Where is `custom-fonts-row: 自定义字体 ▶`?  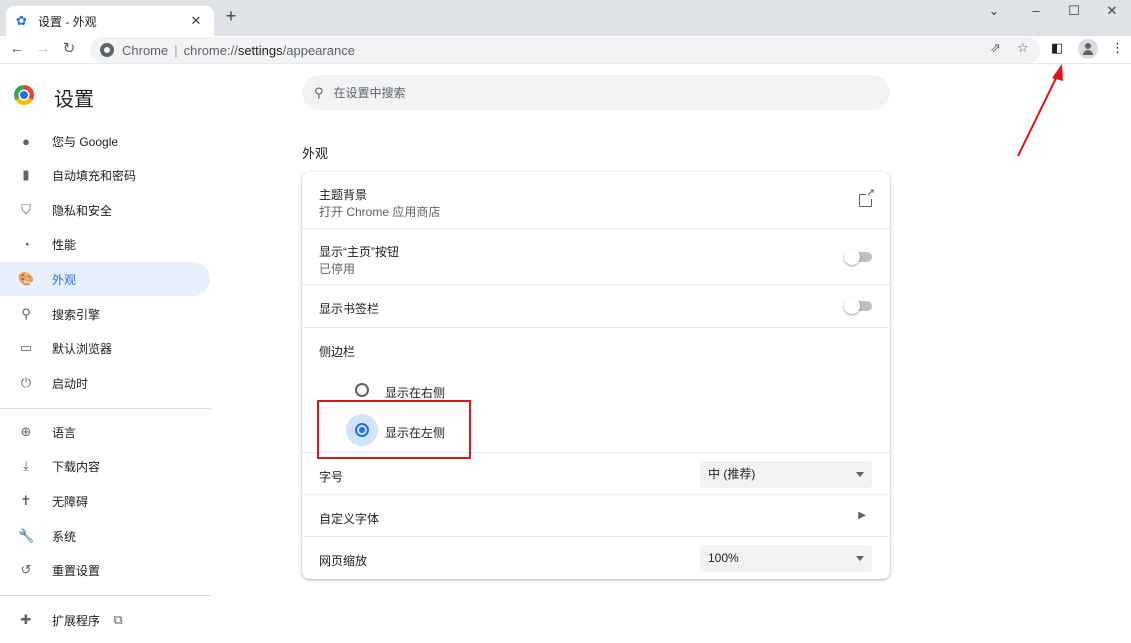 custom-fonts-row: 自定义字体 ▶ is located at coordinates (596, 515).